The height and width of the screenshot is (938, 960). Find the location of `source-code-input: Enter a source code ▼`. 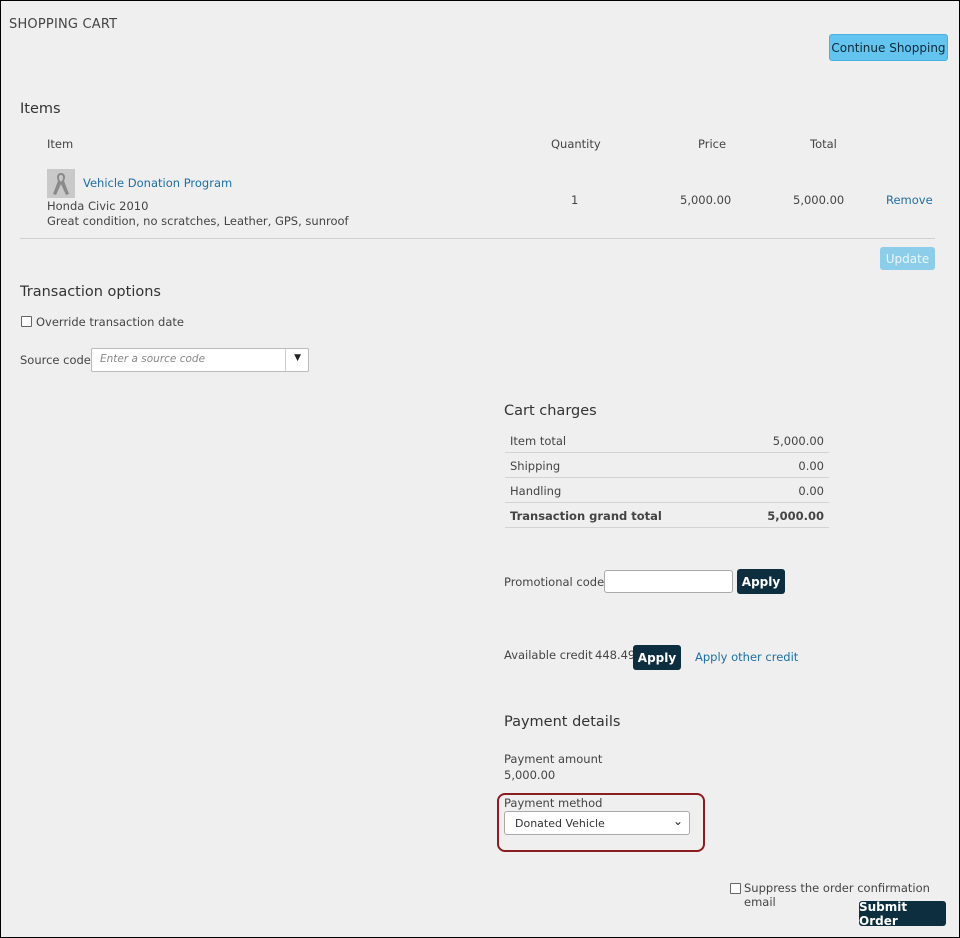

source-code-input: Enter a source code ▼ is located at coordinates (200, 360).